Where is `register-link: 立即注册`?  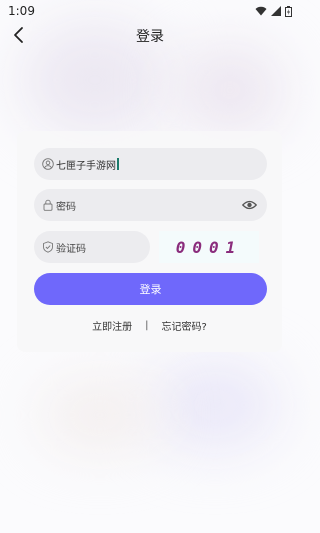
register-link: 立即注册 is located at coordinates (112, 325).